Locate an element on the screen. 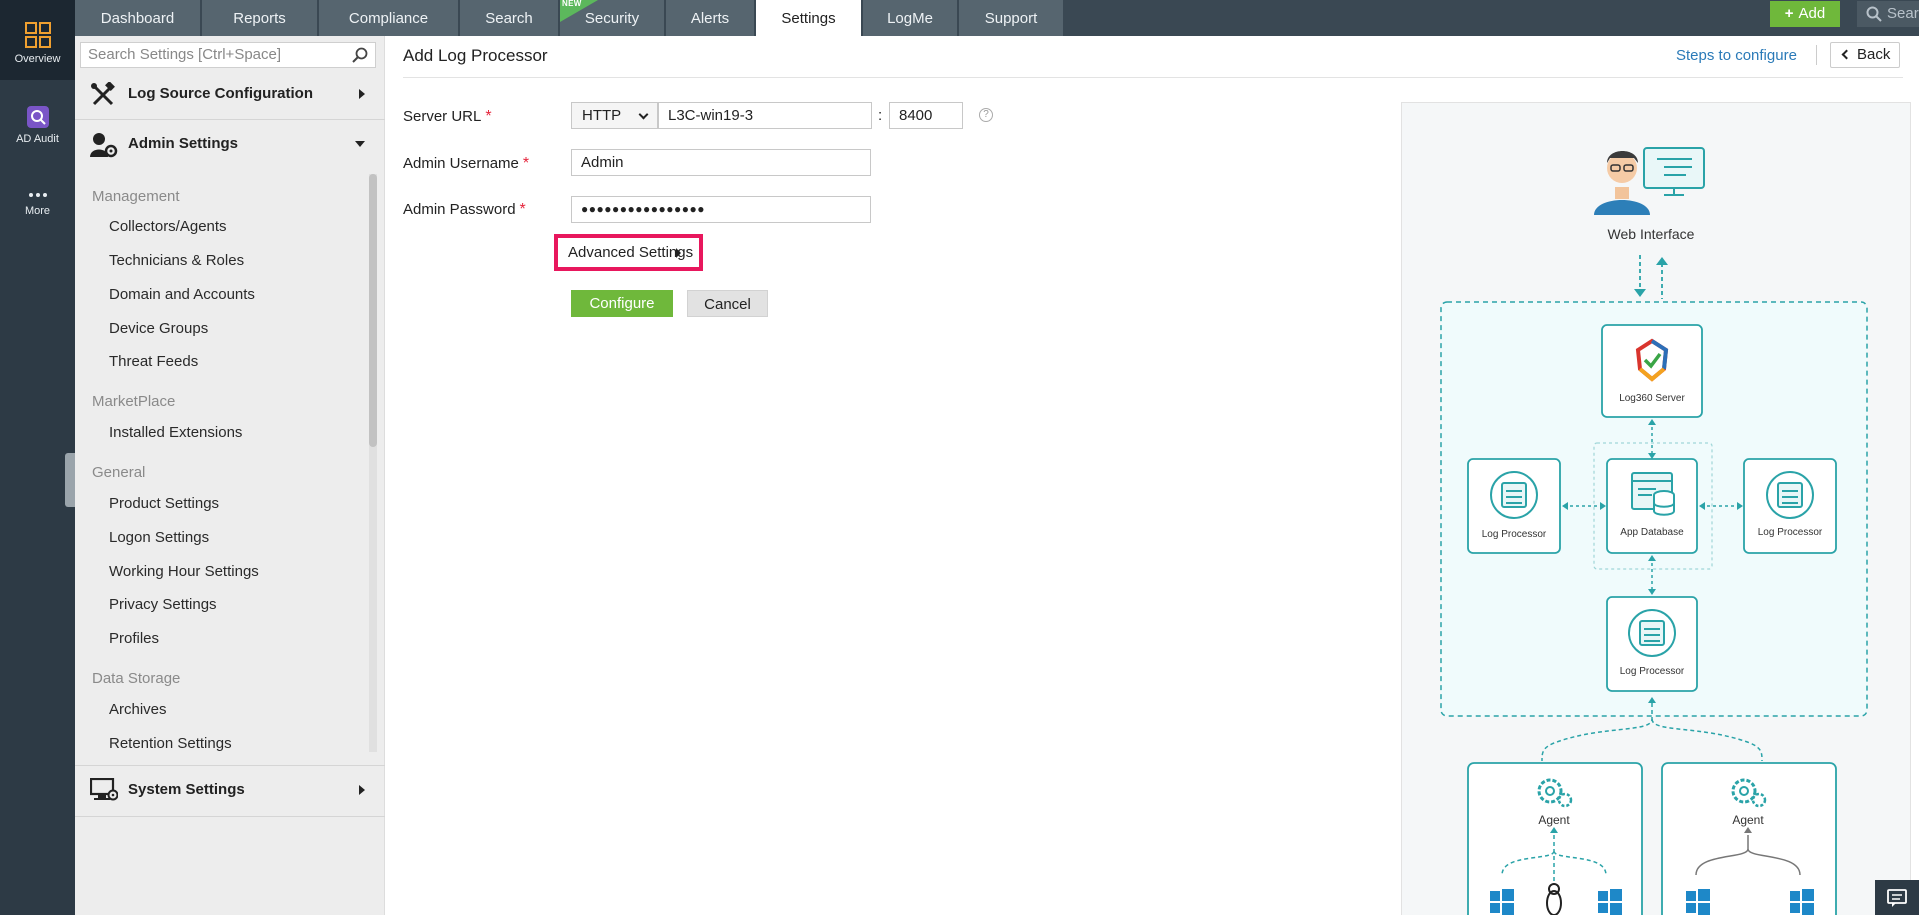 The height and width of the screenshot is (915, 1919). ad-audit-icon is located at coordinates (37, 117).